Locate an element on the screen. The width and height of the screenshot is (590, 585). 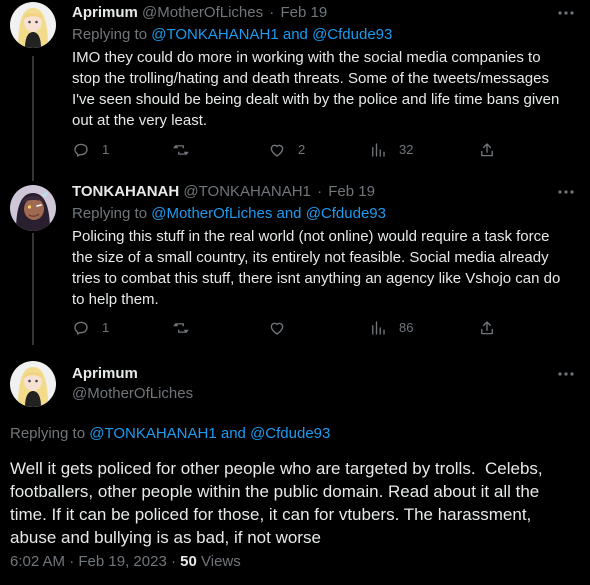
views-button: 86 is located at coordinates (391, 328).